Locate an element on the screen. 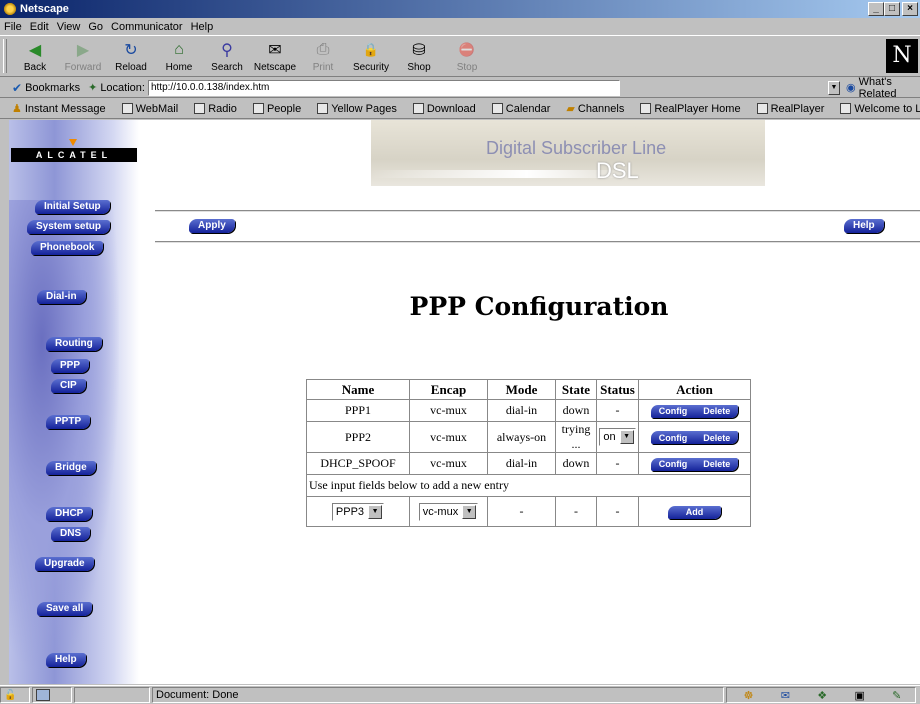 This screenshot has height=704, width=920. menu-file: File is located at coordinates (13, 27).